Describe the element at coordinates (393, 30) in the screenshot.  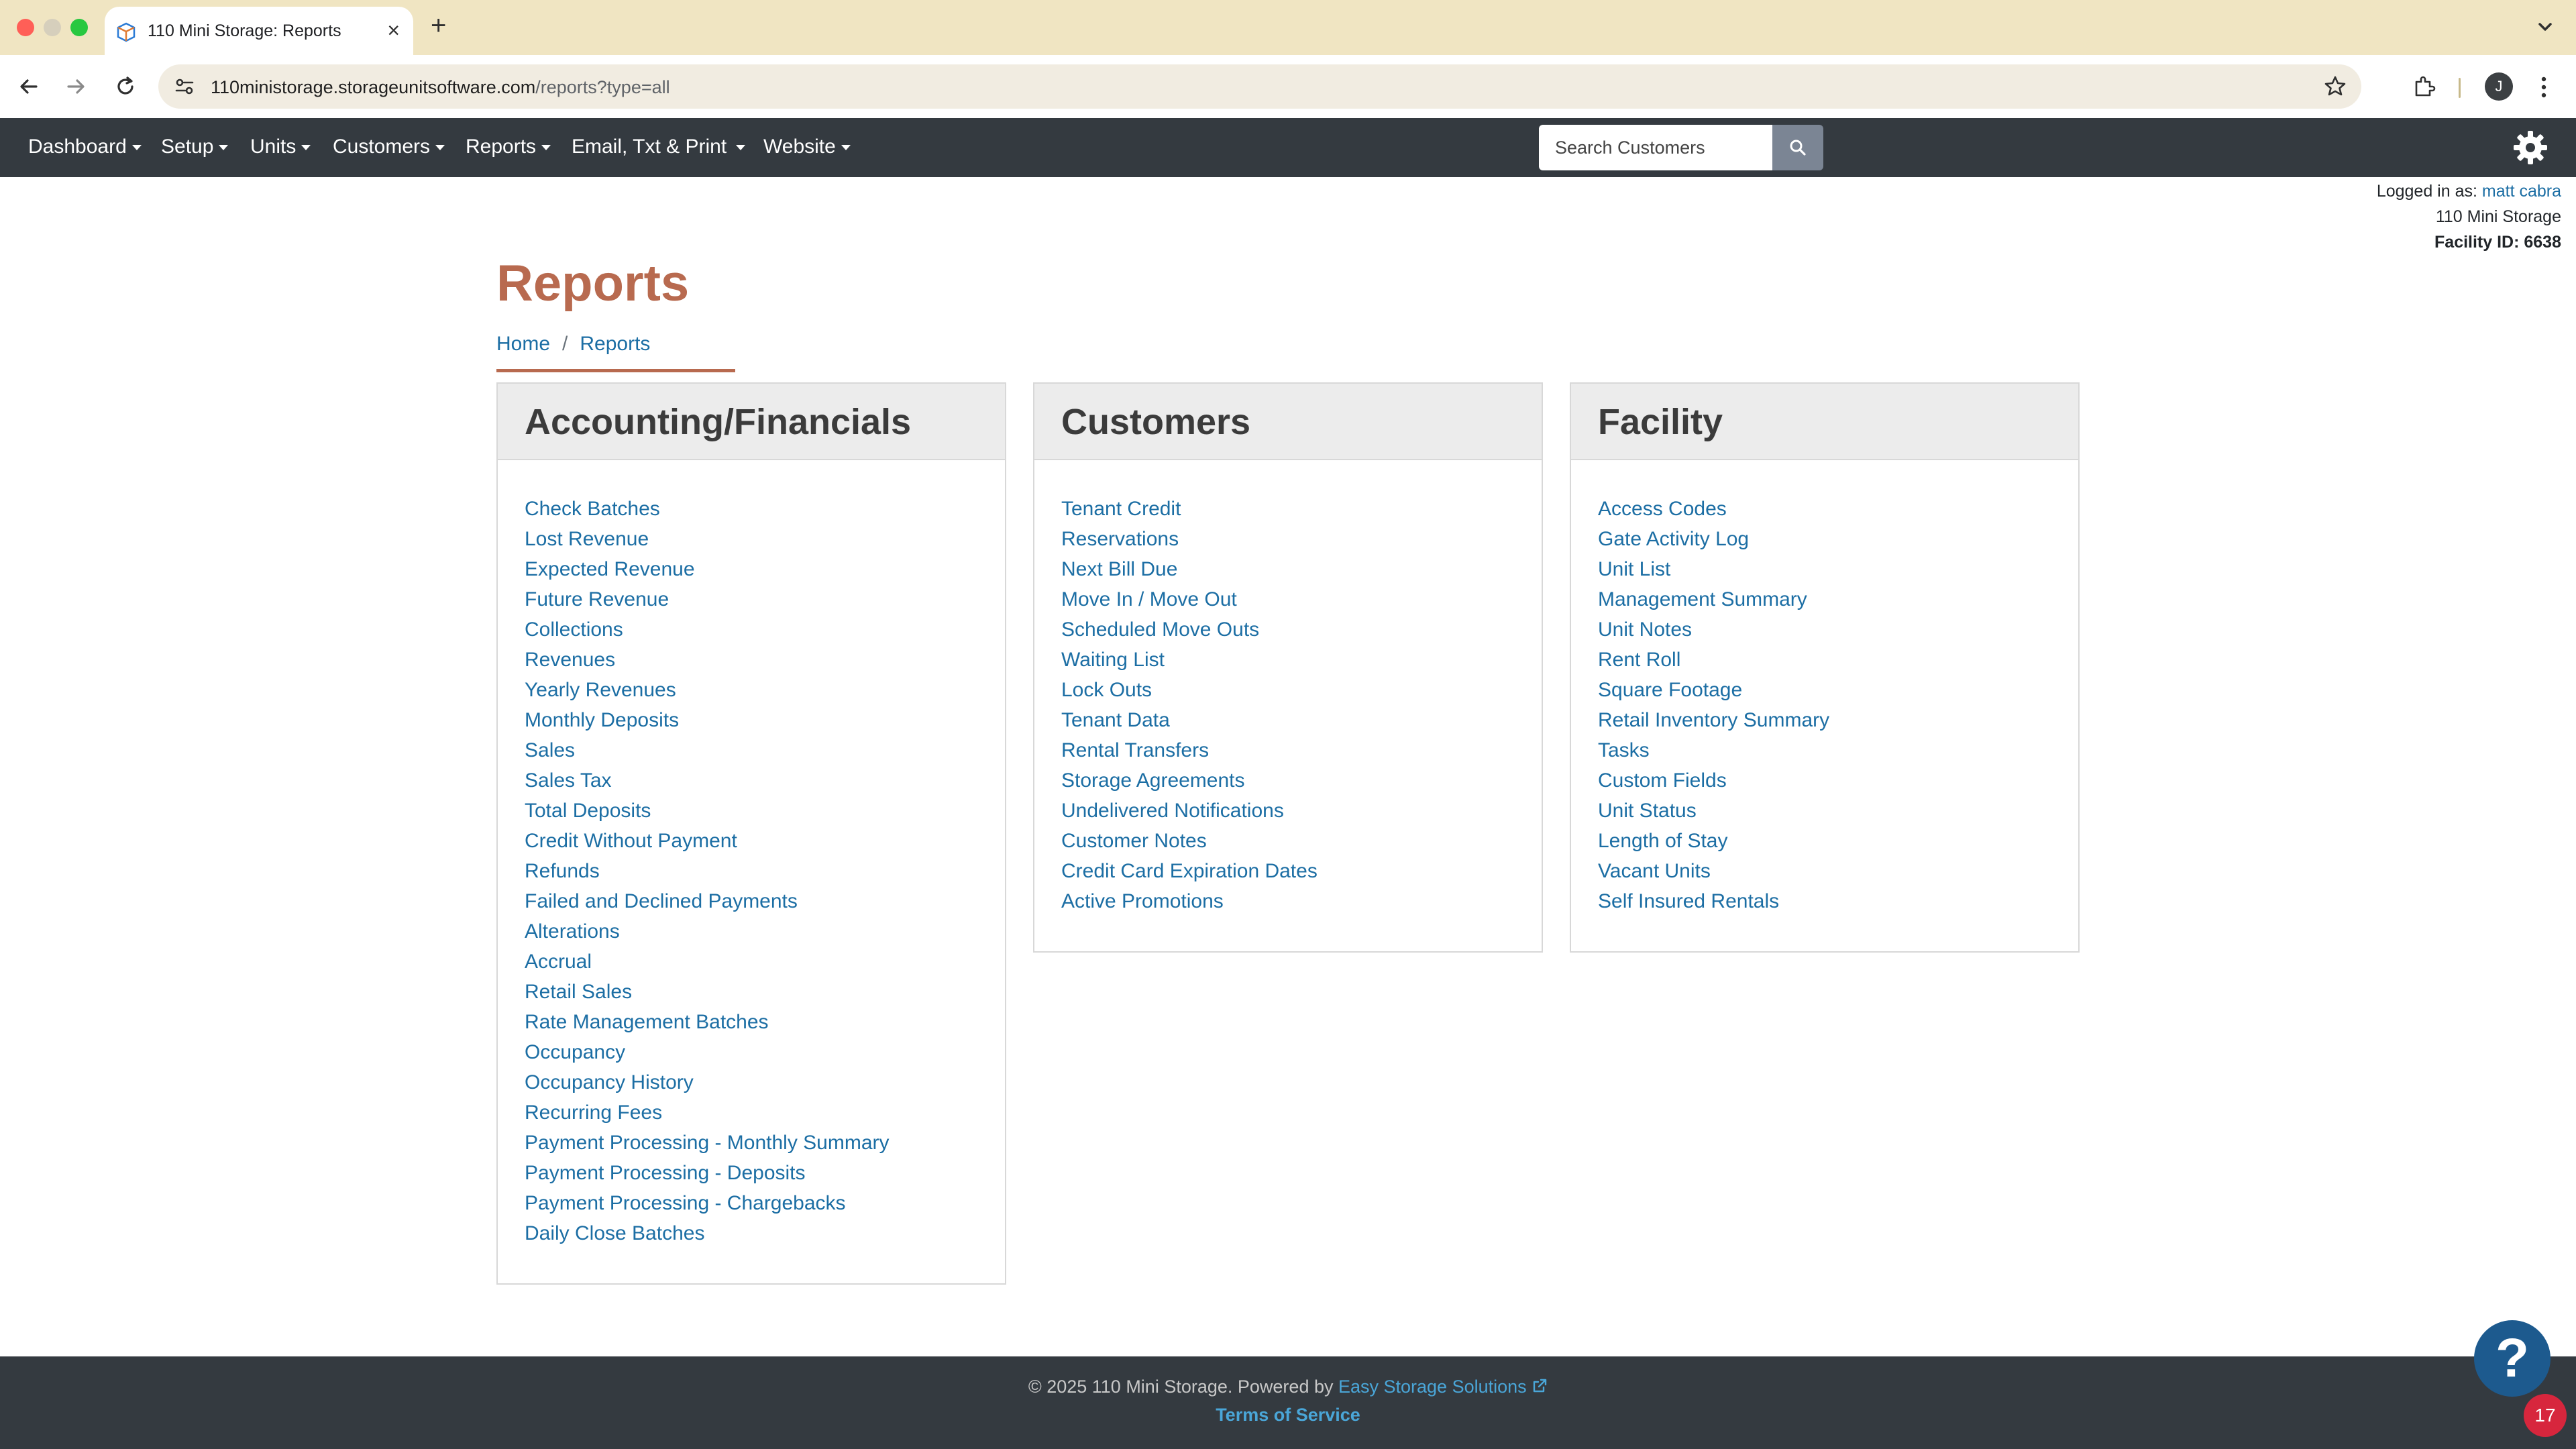
I see `tab-close-icon: ×` at that location.